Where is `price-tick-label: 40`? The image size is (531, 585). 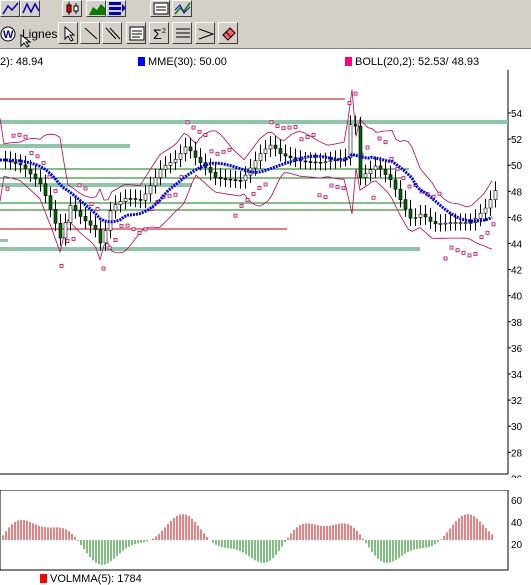
price-tick-label: 40 is located at coordinates (517, 297).